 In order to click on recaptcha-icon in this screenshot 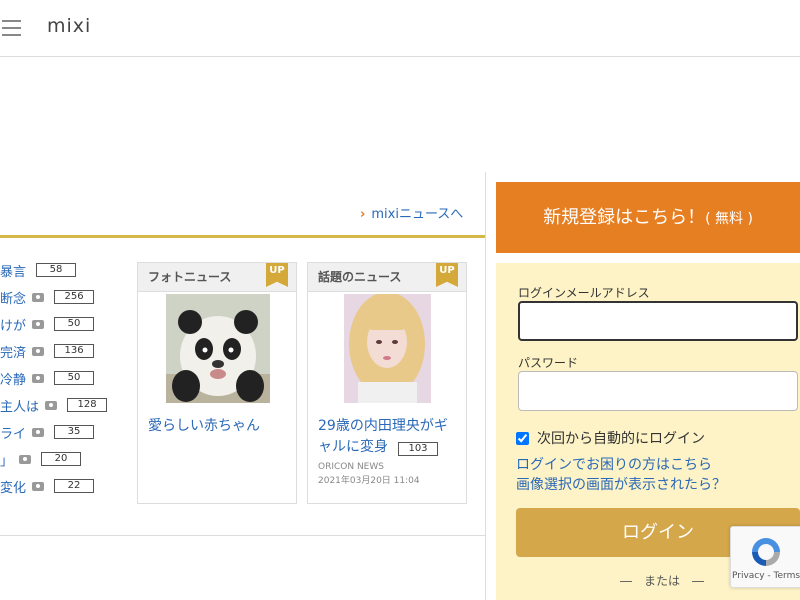, I will do `click(766, 552)`.